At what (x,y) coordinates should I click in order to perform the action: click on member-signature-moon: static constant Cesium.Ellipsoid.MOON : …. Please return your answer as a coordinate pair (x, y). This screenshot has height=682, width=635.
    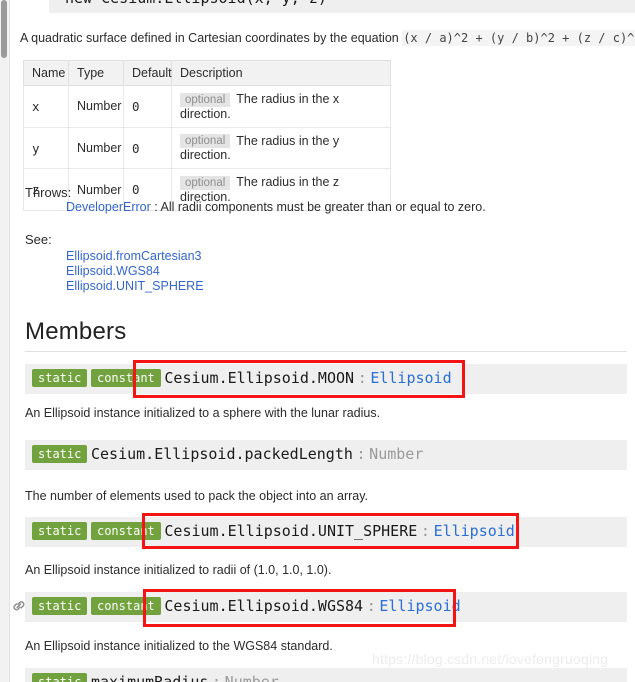
    Looking at the image, I should click on (242, 378).